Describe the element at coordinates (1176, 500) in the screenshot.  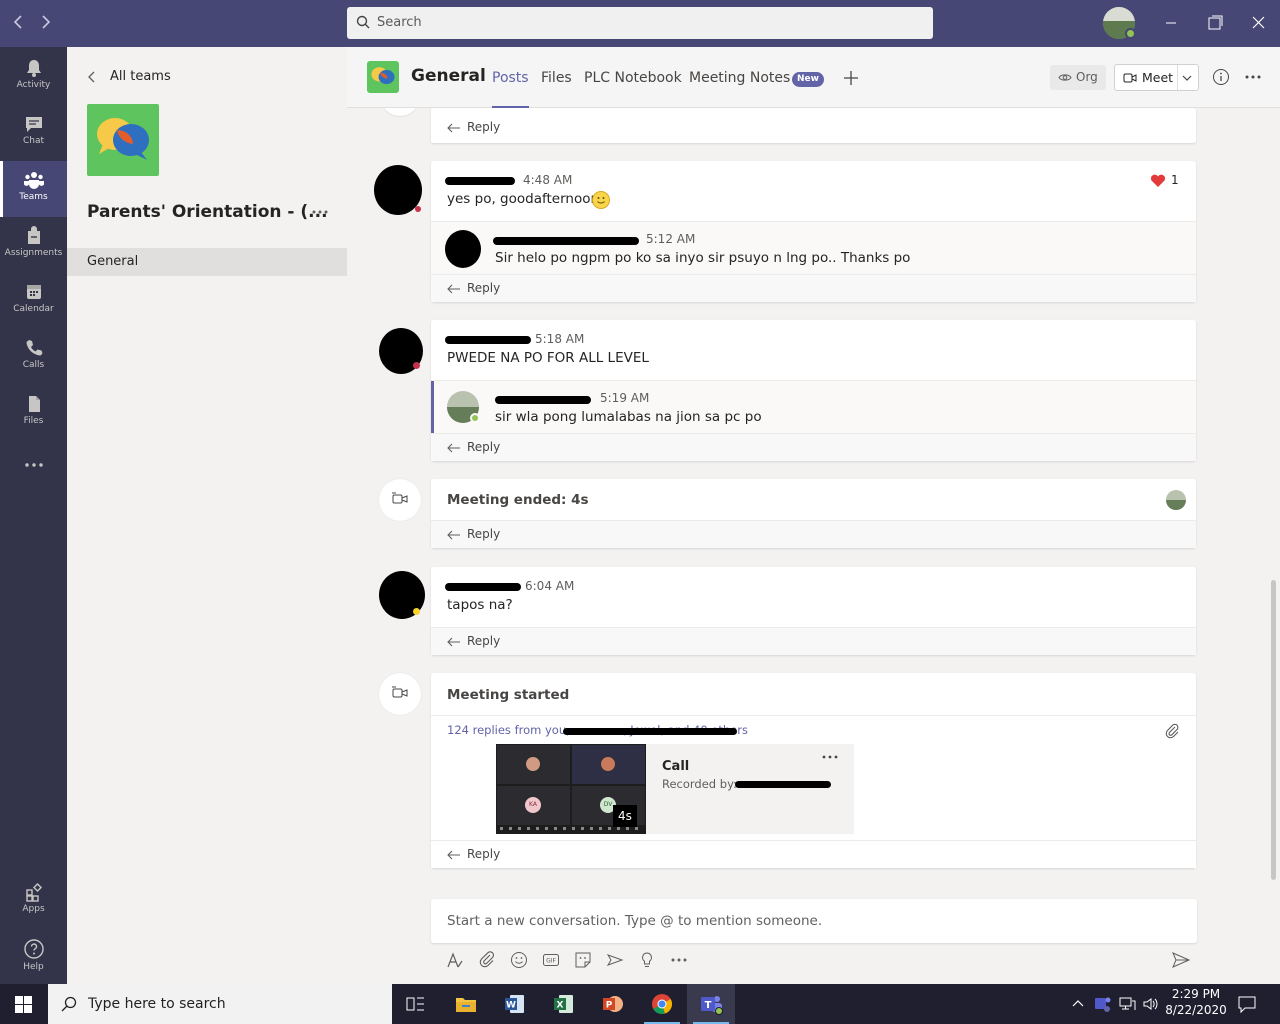
I see `participant-avatar` at that location.